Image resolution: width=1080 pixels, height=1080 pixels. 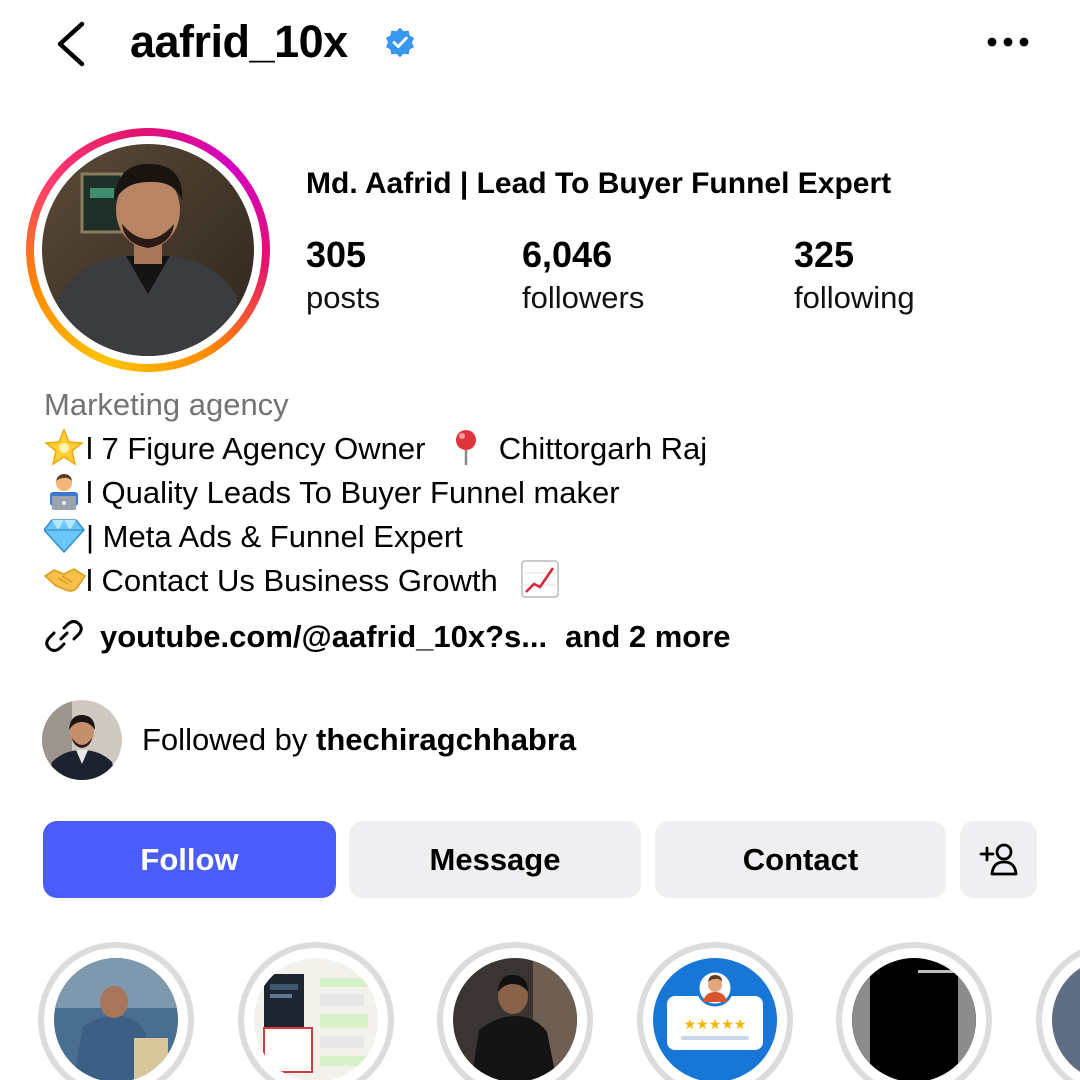 What do you see at coordinates (824, 254) in the screenshot?
I see `following-count: 325` at bounding box center [824, 254].